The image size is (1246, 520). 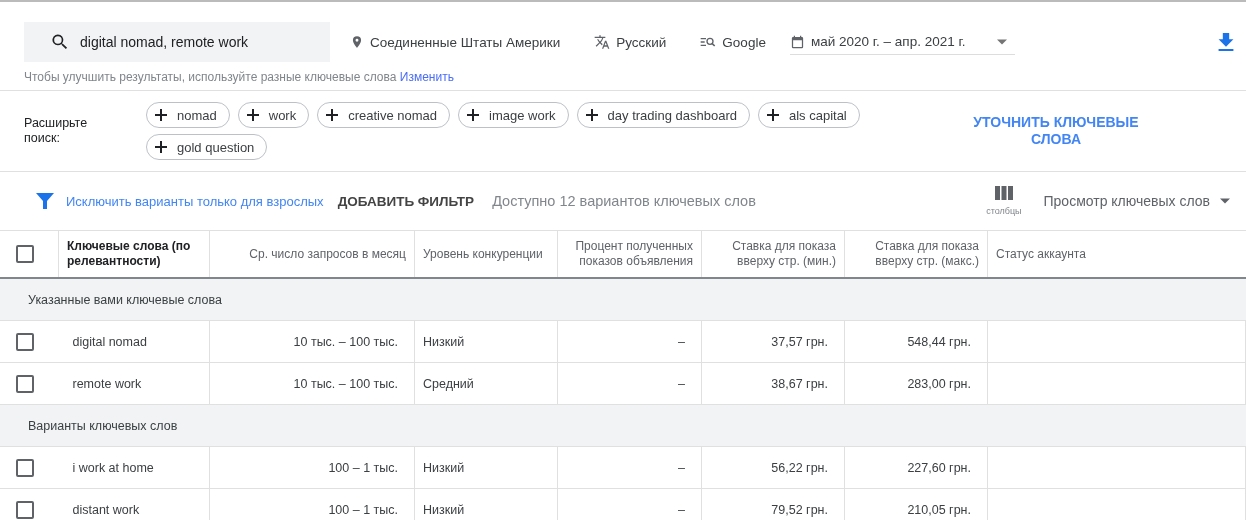 I want to click on translate-icon, so click(x=602, y=42).